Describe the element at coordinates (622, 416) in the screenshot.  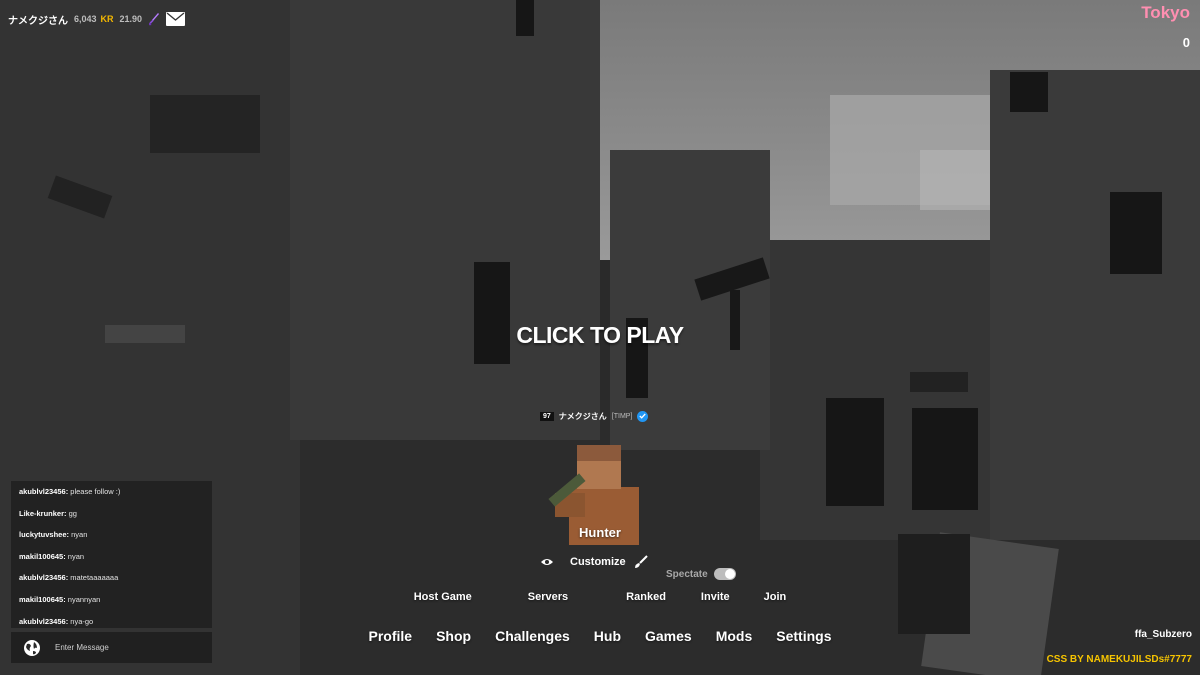
I see `player-clan: [TIMP]` at that location.